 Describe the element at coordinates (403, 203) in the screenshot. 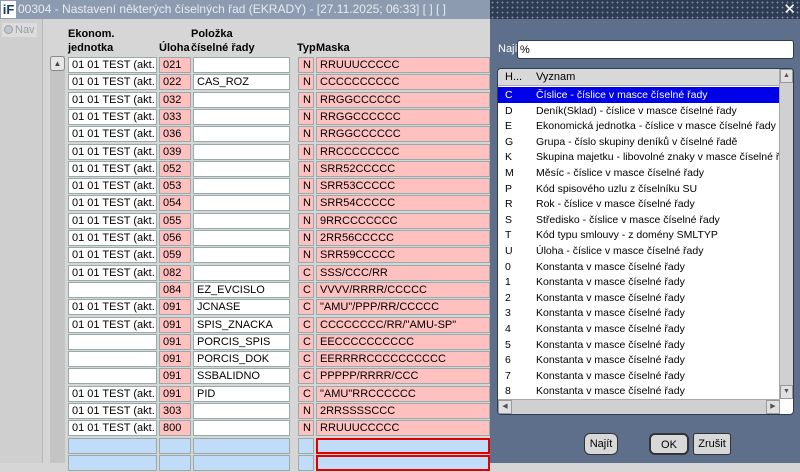

I see `cell-maska: SRR54CCCCC` at that location.